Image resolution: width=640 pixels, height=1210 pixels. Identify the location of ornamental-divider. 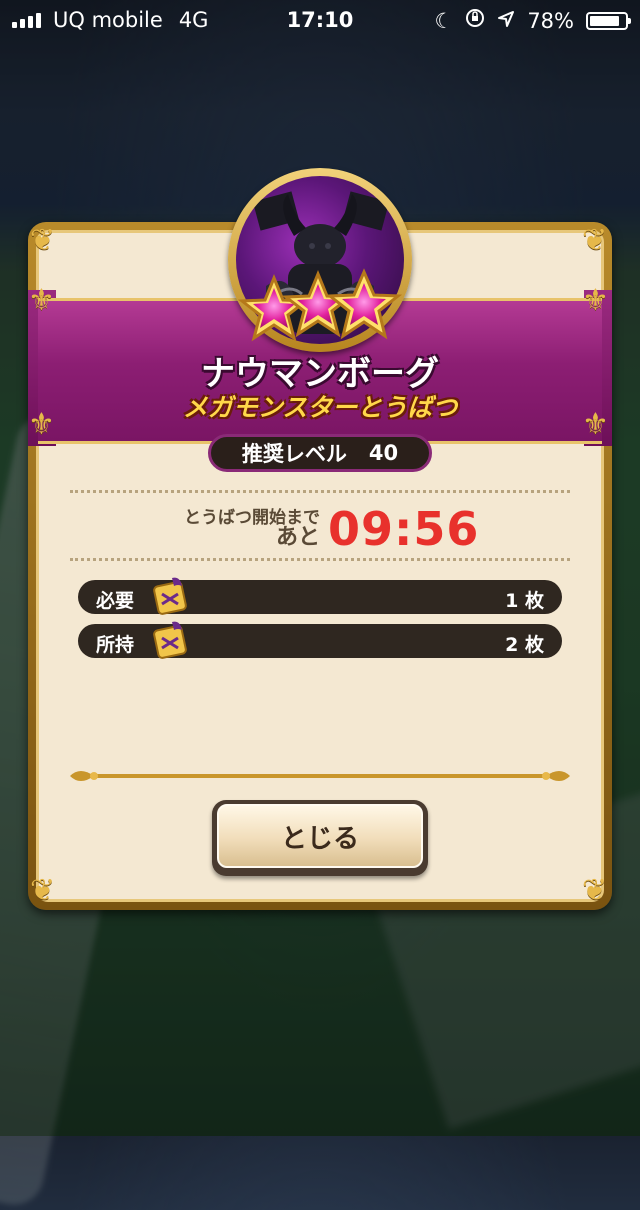
(320, 776).